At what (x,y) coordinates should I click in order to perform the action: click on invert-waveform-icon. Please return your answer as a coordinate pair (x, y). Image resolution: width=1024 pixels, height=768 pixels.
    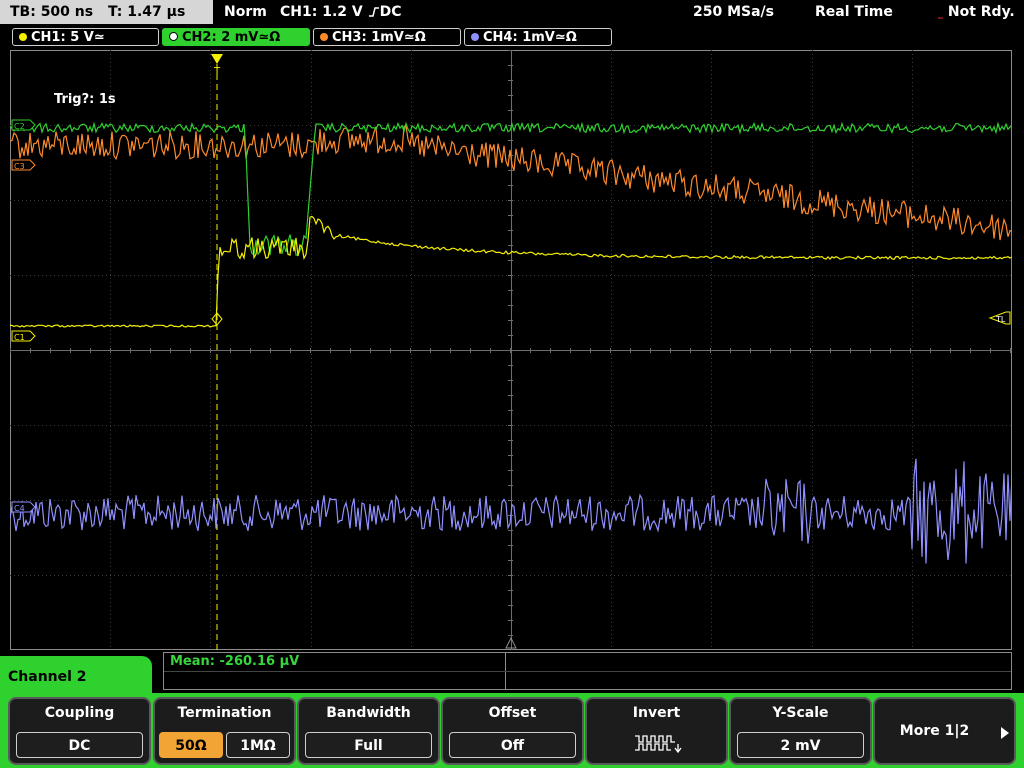
    Looking at the image, I should click on (658, 744).